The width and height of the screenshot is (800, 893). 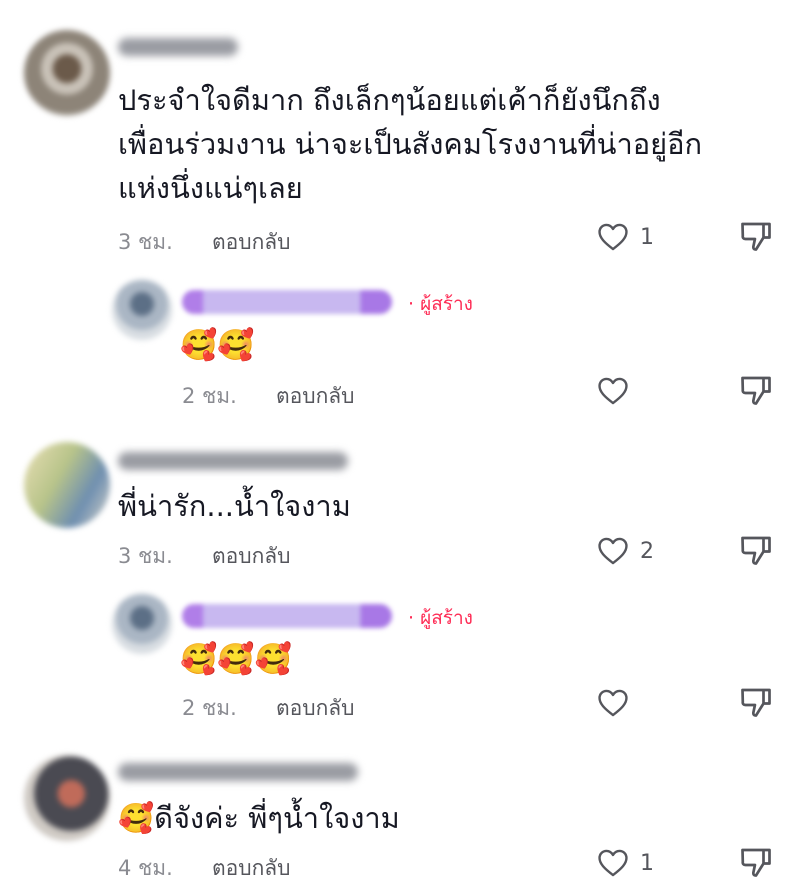 What do you see at coordinates (647, 551) in the screenshot?
I see `like-count: 2` at bounding box center [647, 551].